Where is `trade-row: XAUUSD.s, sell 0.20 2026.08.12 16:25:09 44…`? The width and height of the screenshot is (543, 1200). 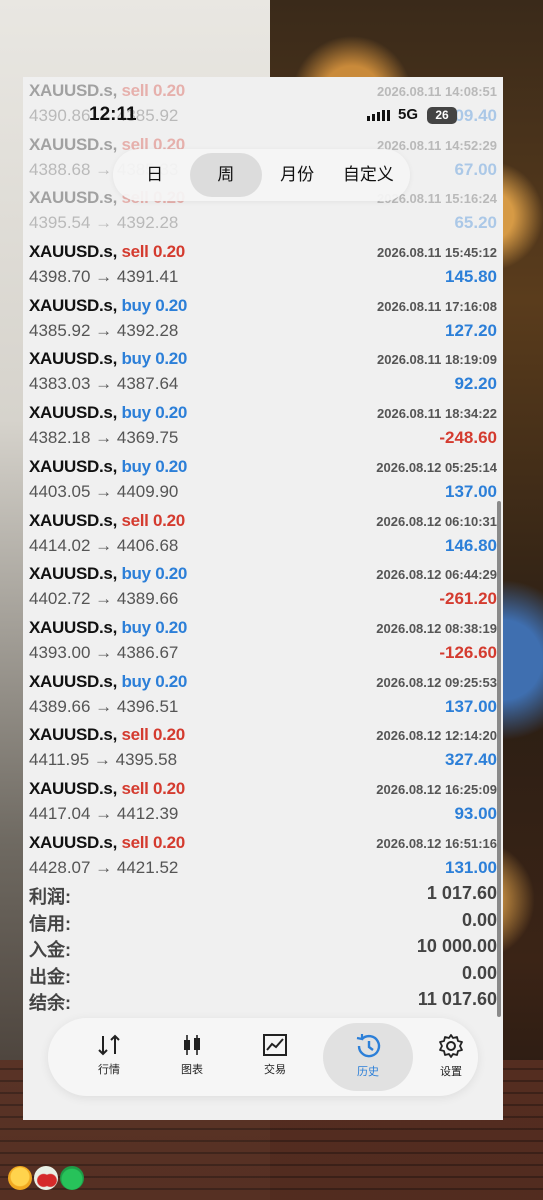 trade-row: XAUUSD.s, sell 0.20 2026.08.12 16:25:09 44… is located at coordinates (263, 802).